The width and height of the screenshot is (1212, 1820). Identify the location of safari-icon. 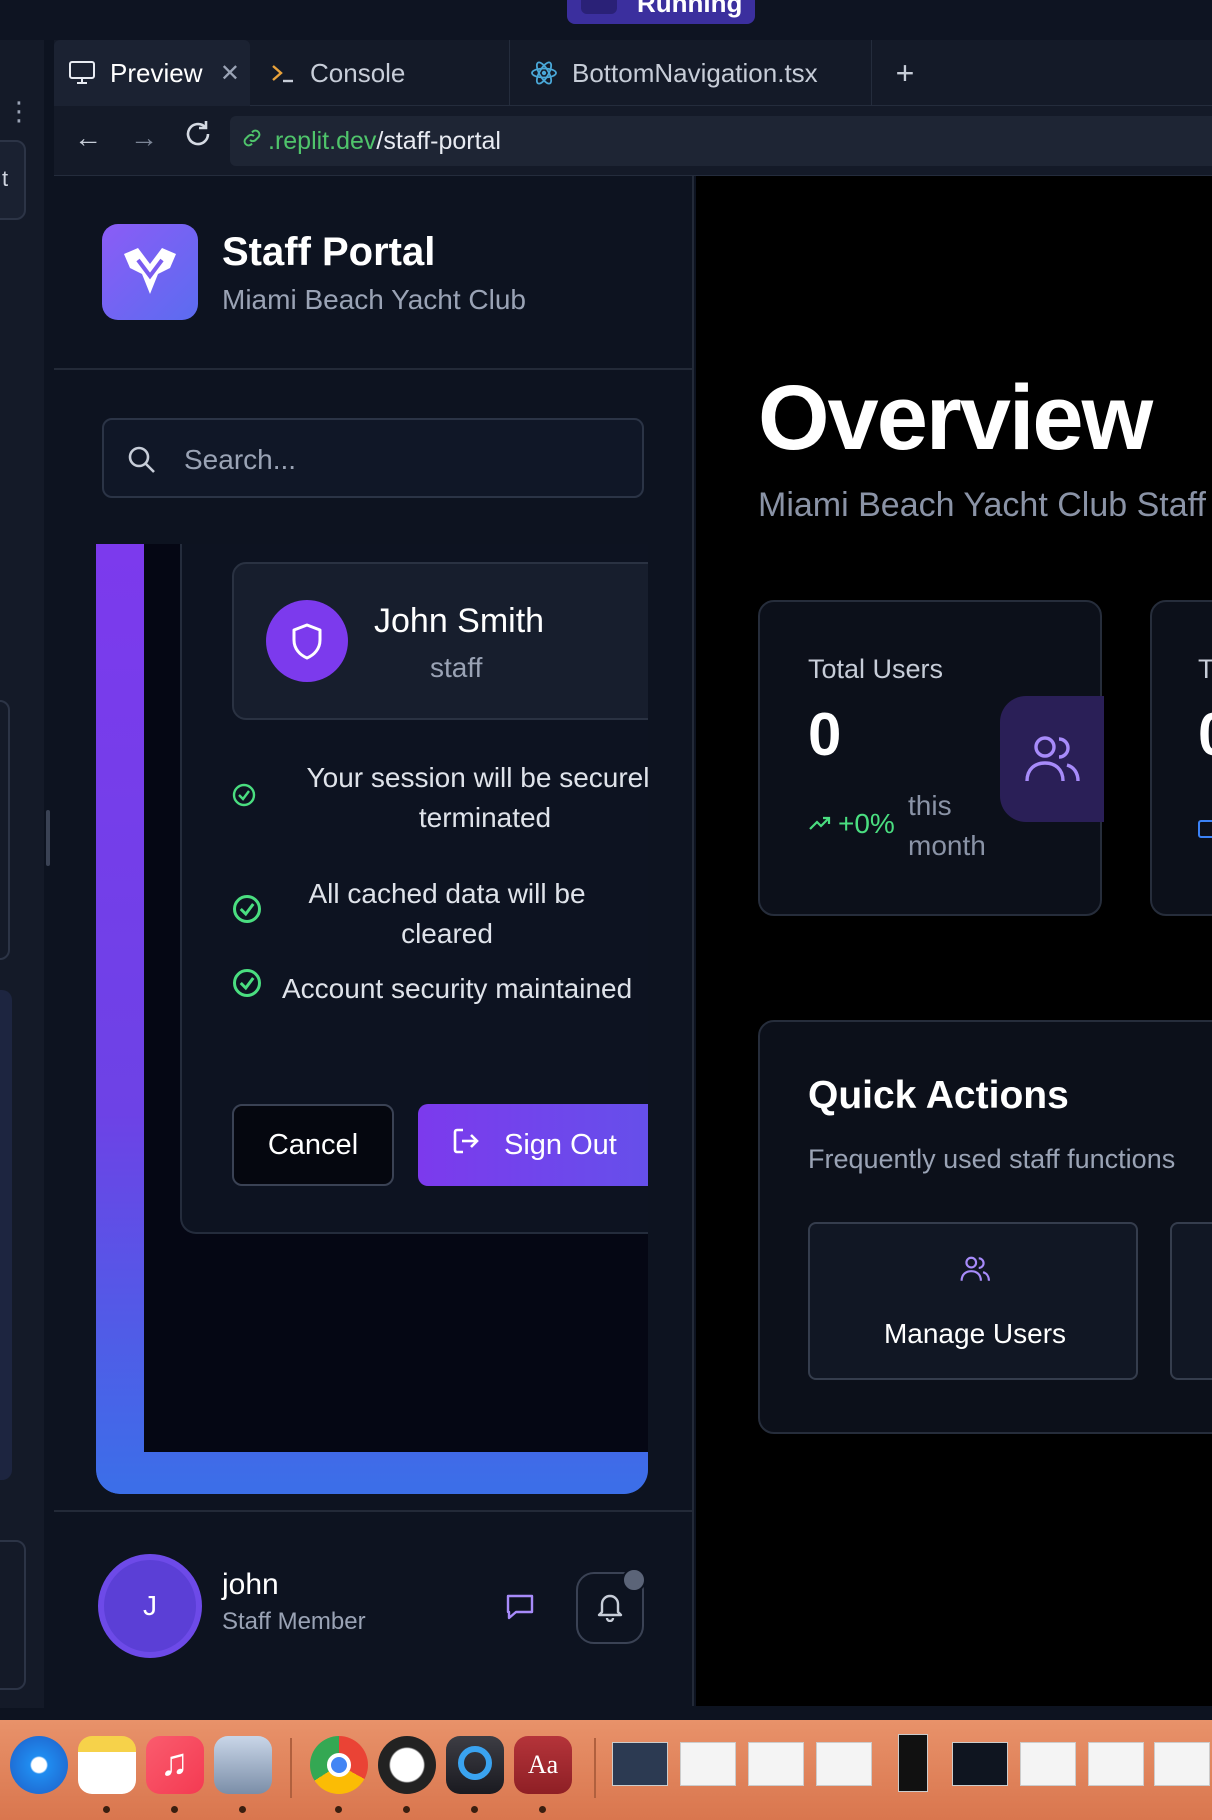
(39, 1765).